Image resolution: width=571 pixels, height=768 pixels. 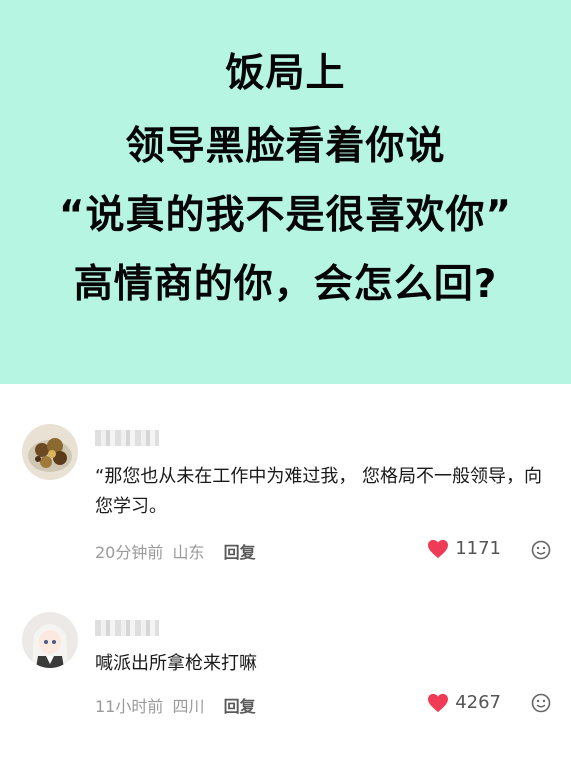 What do you see at coordinates (129, 552) in the screenshot?
I see `comment-time: 20分钟前` at bounding box center [129, 552].